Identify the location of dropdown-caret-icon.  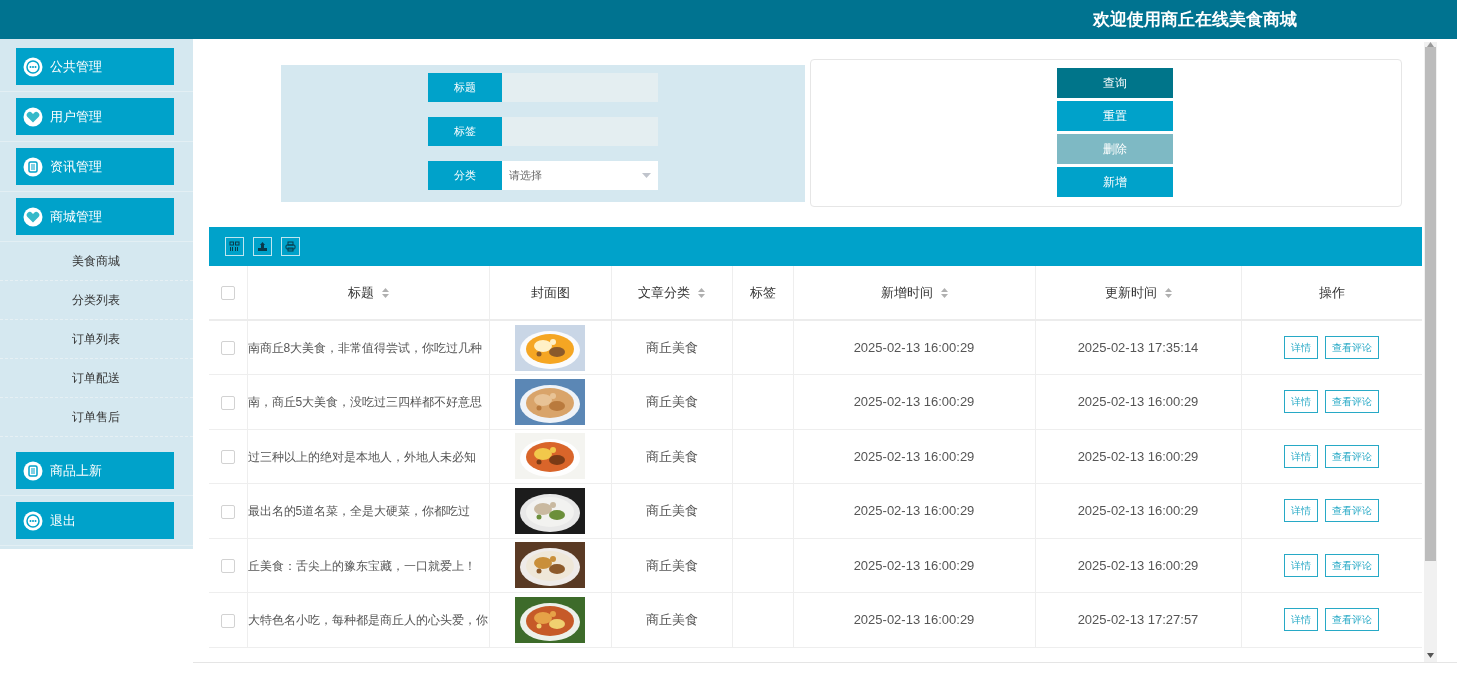
(646, 175).